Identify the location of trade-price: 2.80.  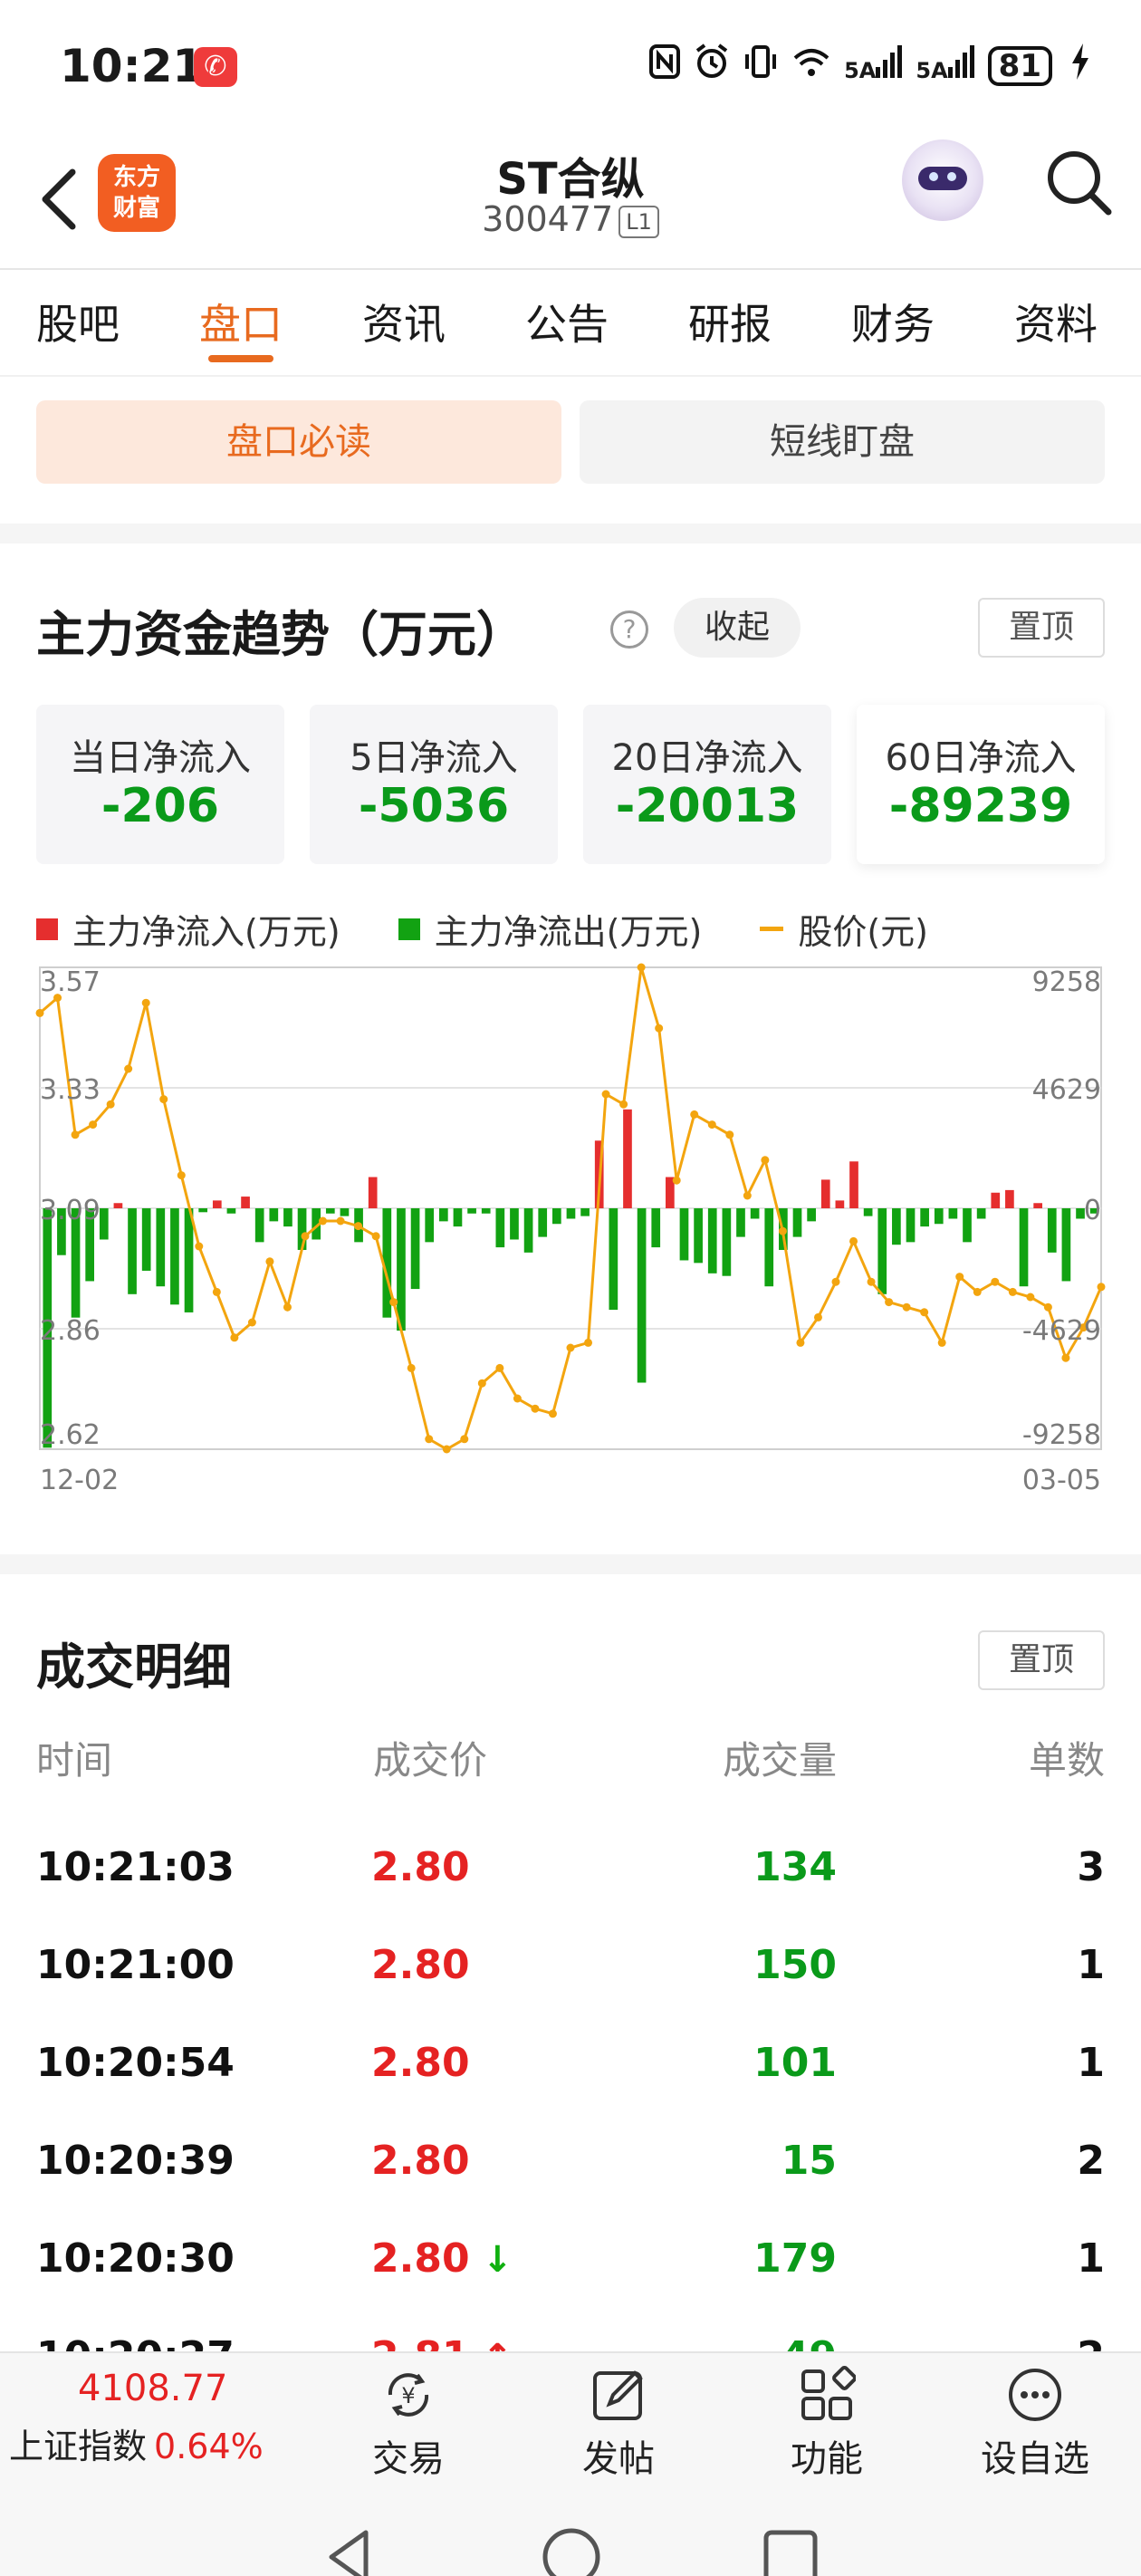
(421, 2258).